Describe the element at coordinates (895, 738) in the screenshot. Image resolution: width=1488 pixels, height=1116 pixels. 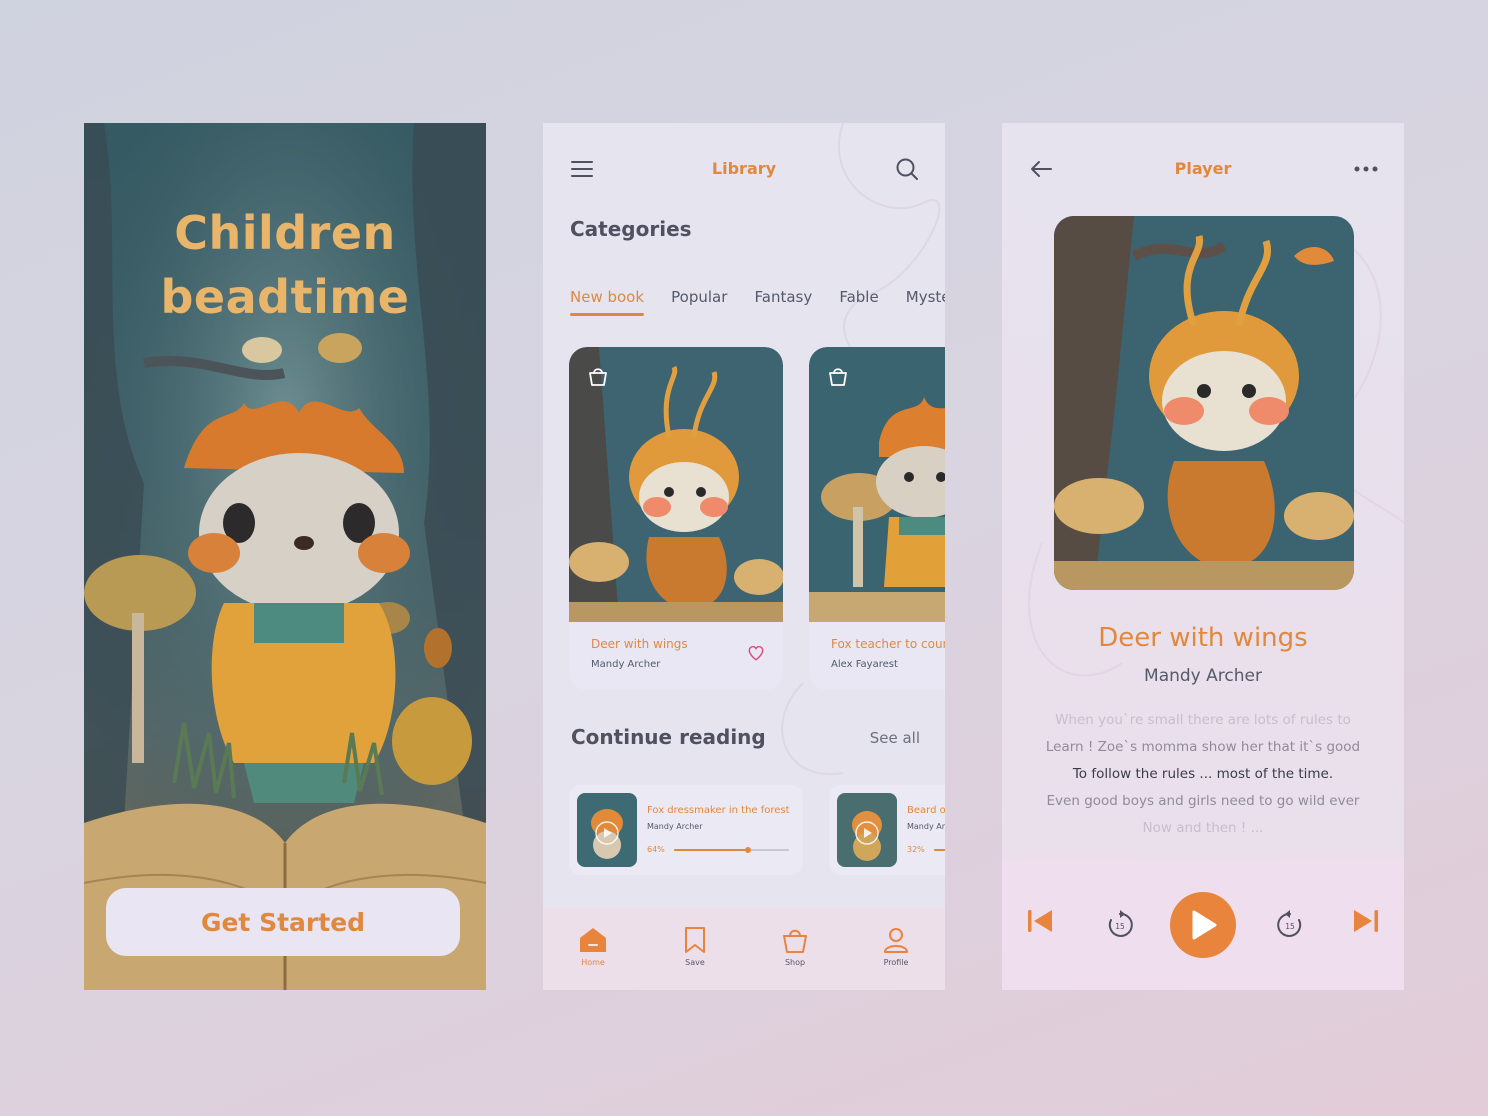
I see `see-all-link: See all` at that location.